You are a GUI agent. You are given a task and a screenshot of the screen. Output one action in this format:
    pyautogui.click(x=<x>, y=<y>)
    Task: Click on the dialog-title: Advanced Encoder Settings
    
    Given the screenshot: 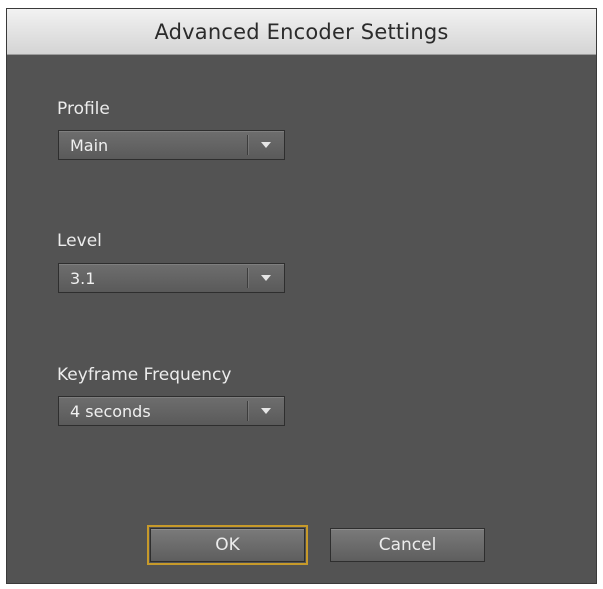 What is the action you would take?
    pyautogui.click(x=301, y=31)
    